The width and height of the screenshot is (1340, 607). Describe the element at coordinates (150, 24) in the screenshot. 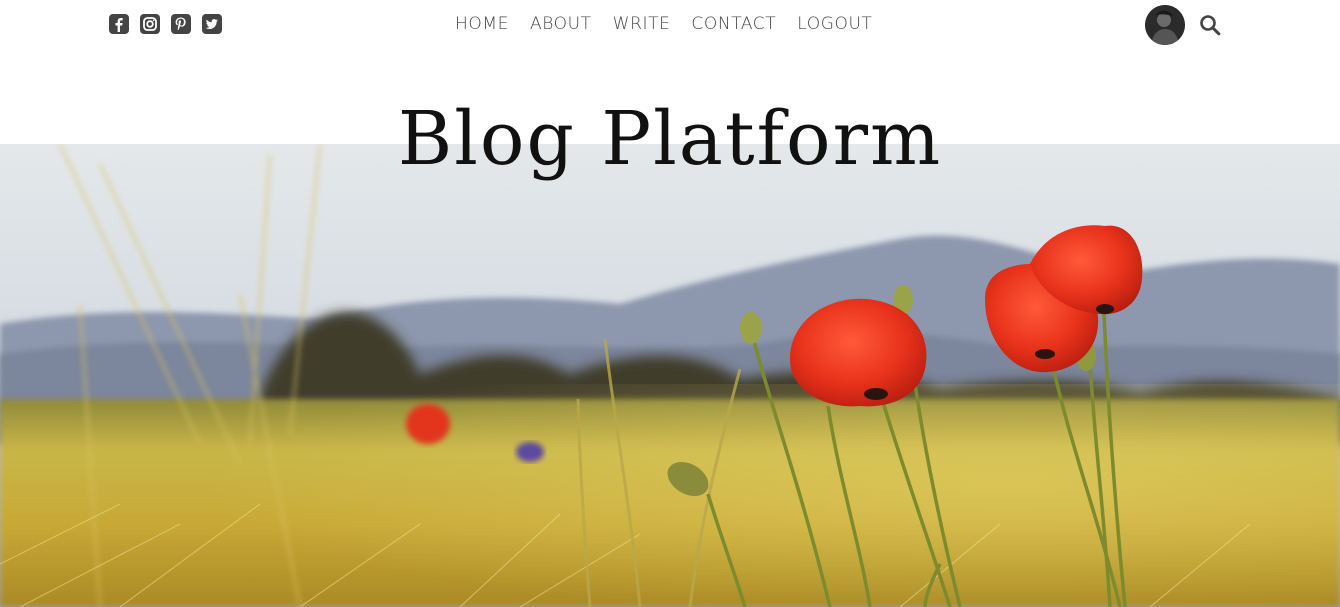

I see `instagram-square-icon` at that location.